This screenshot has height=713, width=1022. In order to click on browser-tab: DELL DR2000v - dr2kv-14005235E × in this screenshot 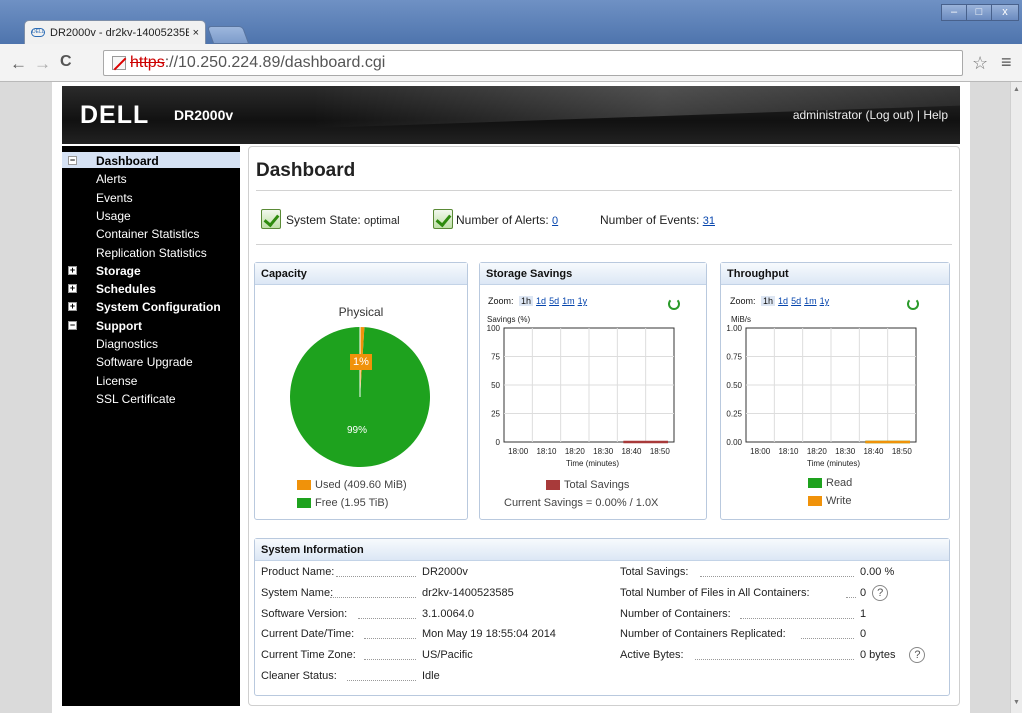, I will do `click(115, 32)`.